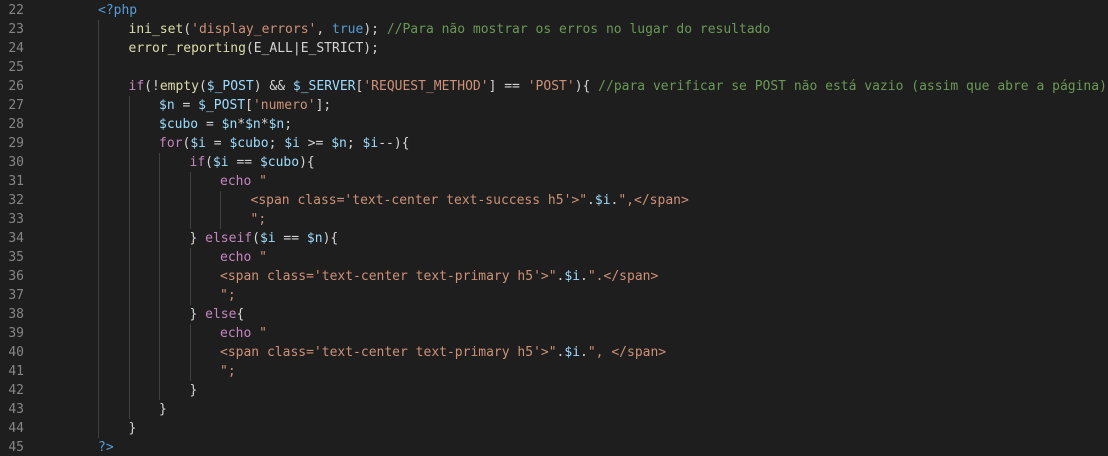 The width and height of the screenshot is (1108, 456). I want to click on code-token: ",</span>, so click(653, 200).